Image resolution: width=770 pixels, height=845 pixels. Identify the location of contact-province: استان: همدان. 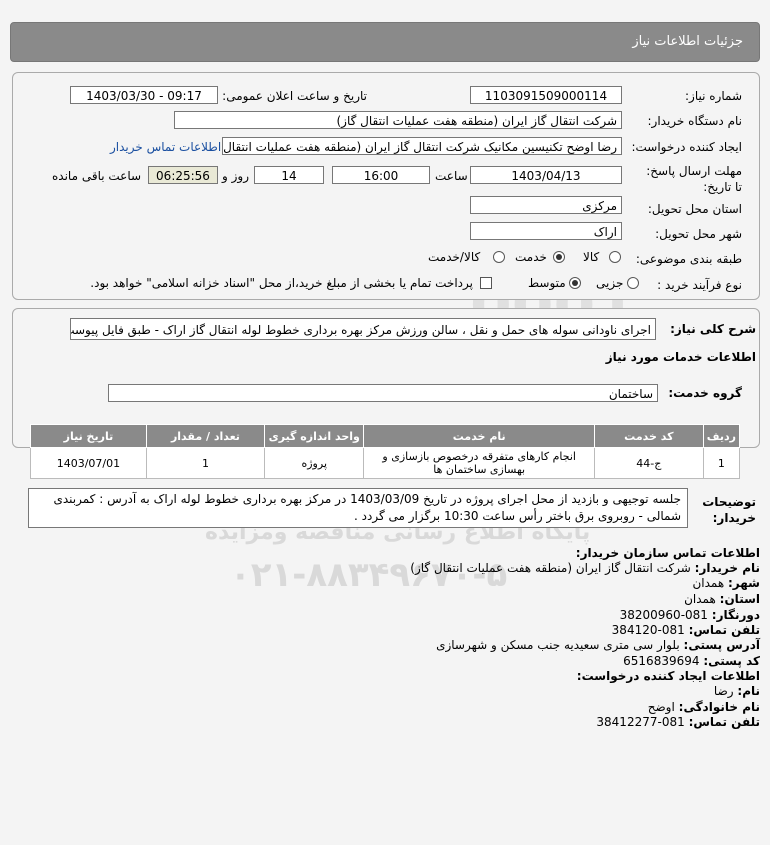
(722, 599).